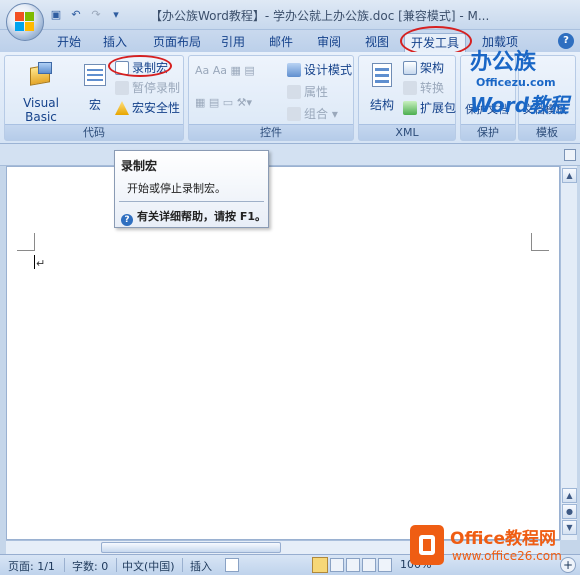 Image resolution: width=580 pixels, height=575 pixels. Describe the element at coordinates (353, 565) in the screenshot. I see `web-layout-view-icon` at that location.